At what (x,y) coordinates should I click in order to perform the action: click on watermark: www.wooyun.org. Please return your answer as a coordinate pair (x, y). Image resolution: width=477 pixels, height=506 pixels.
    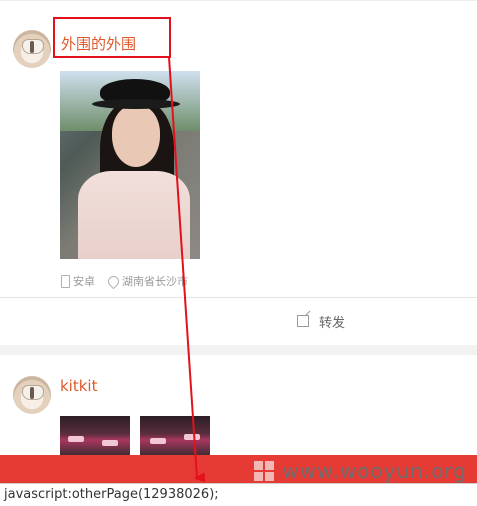
    Looking at the image, I should click on (360, 471).